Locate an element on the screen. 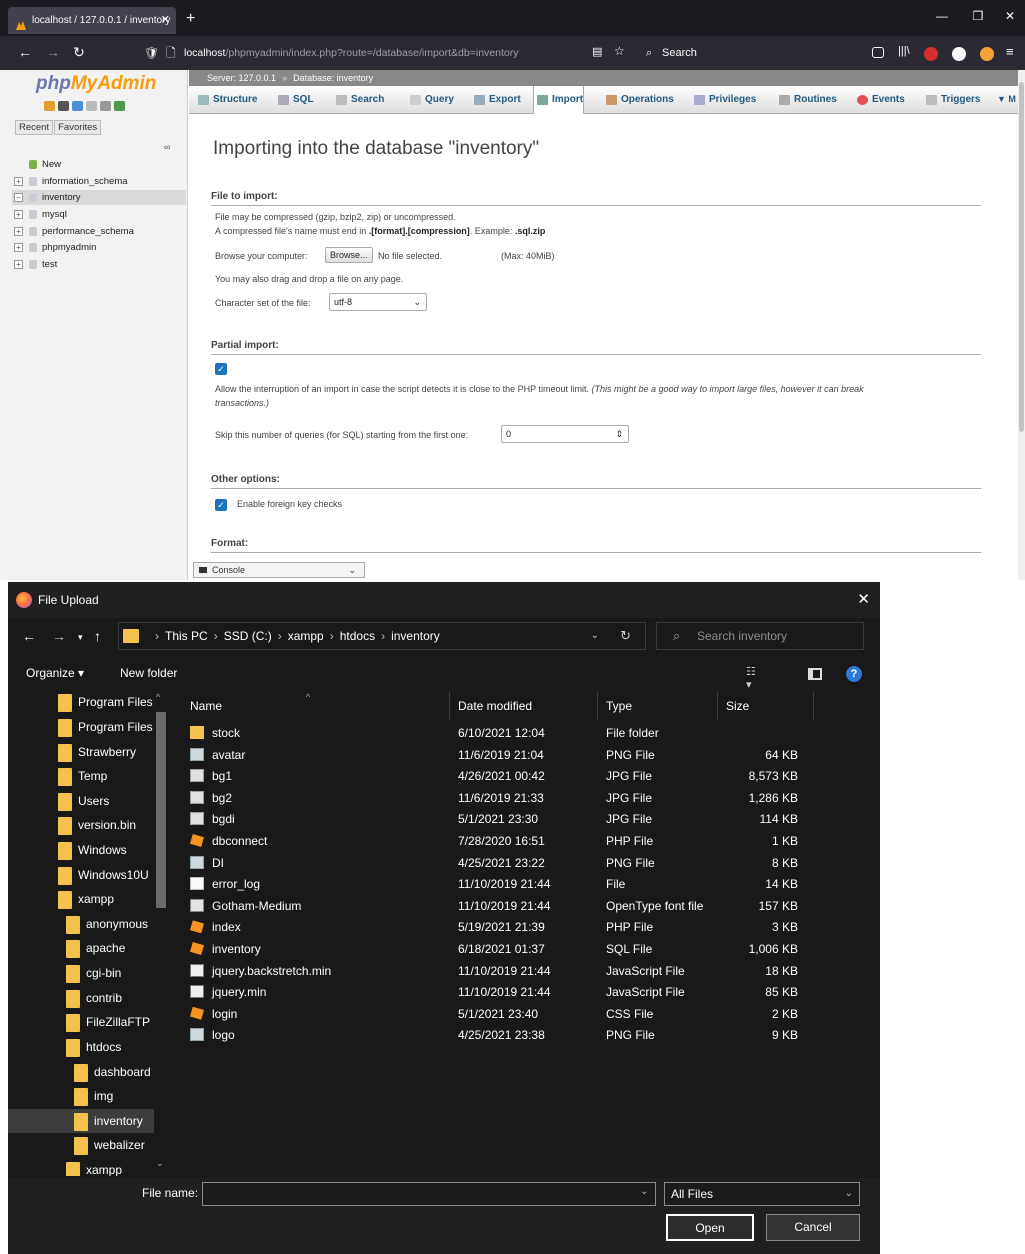 The image size is (1025, 1254). help-icon: ? is located at coordinates (854, 674).